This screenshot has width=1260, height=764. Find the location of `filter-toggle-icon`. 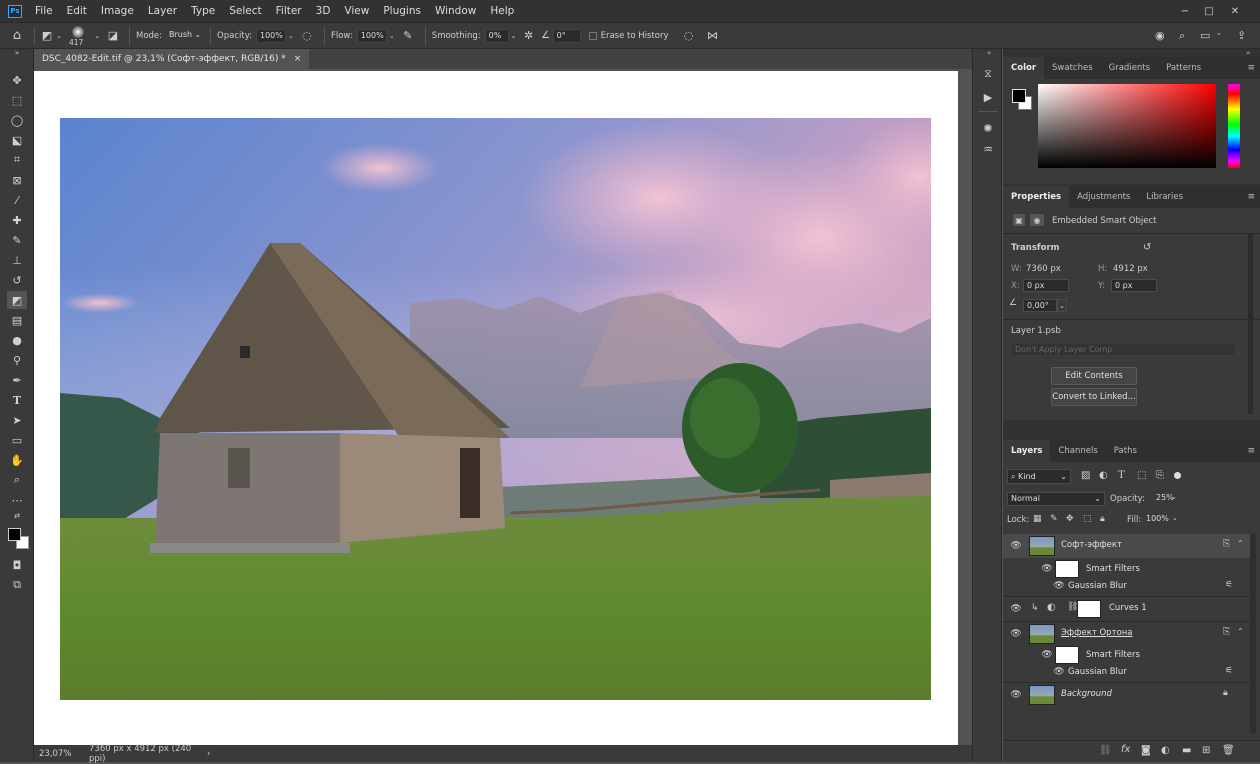

filter-toggle-icon is located at coordinates (1177, 475).